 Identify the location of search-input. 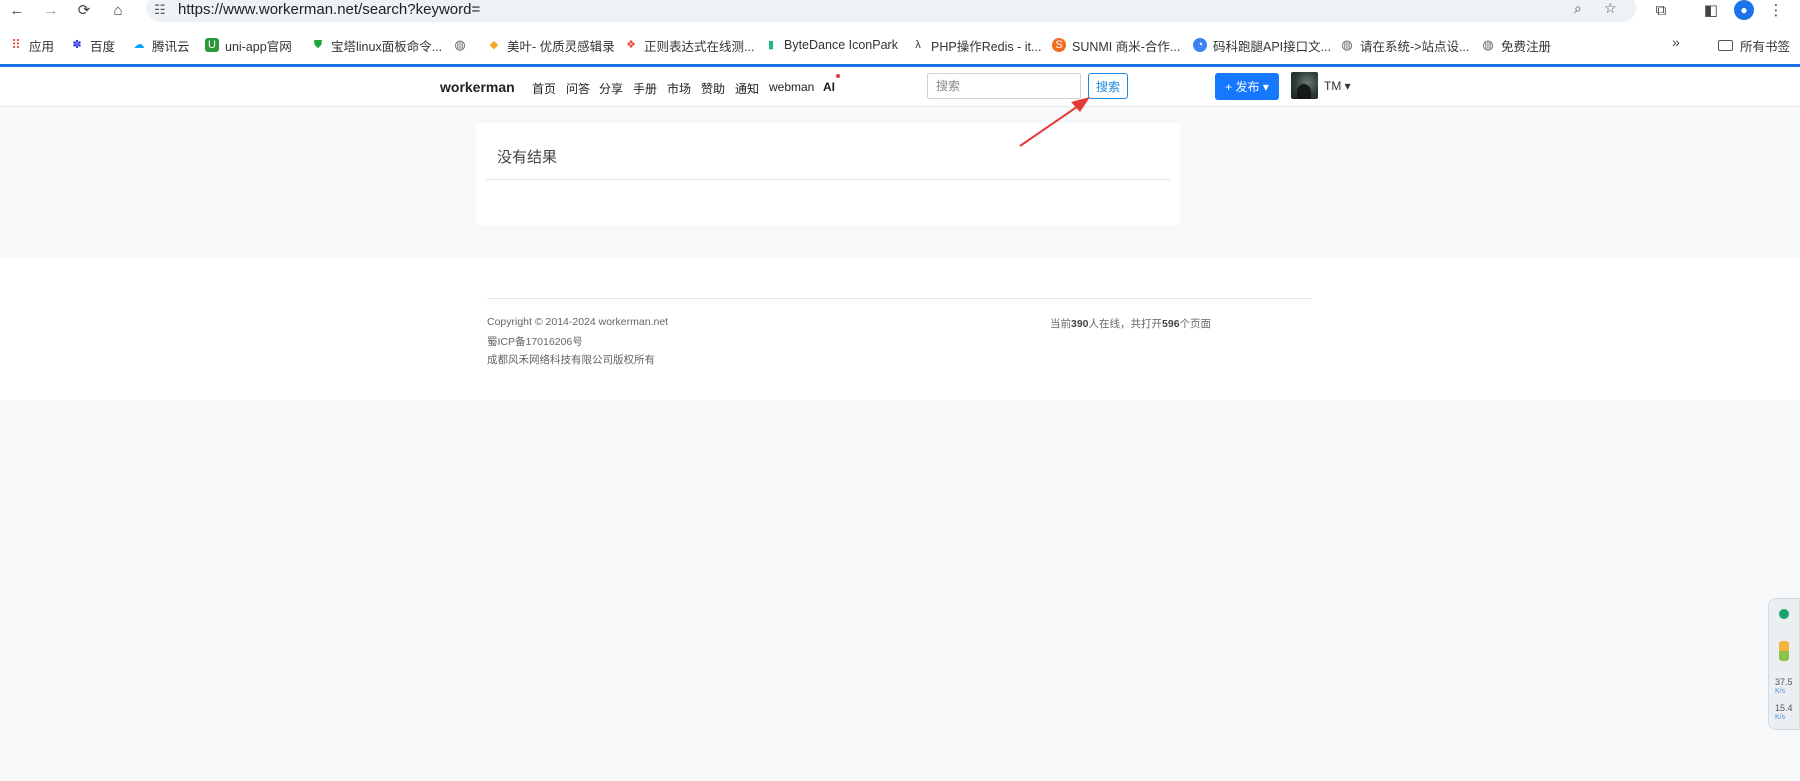
(1004, 86).